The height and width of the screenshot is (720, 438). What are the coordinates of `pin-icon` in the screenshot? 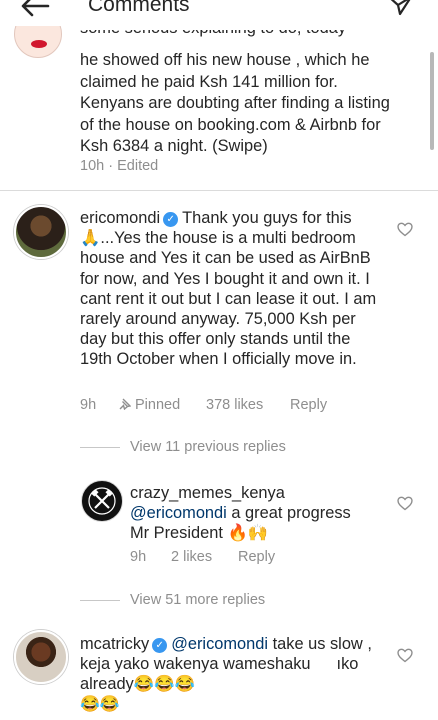 It's located at (125, 404).